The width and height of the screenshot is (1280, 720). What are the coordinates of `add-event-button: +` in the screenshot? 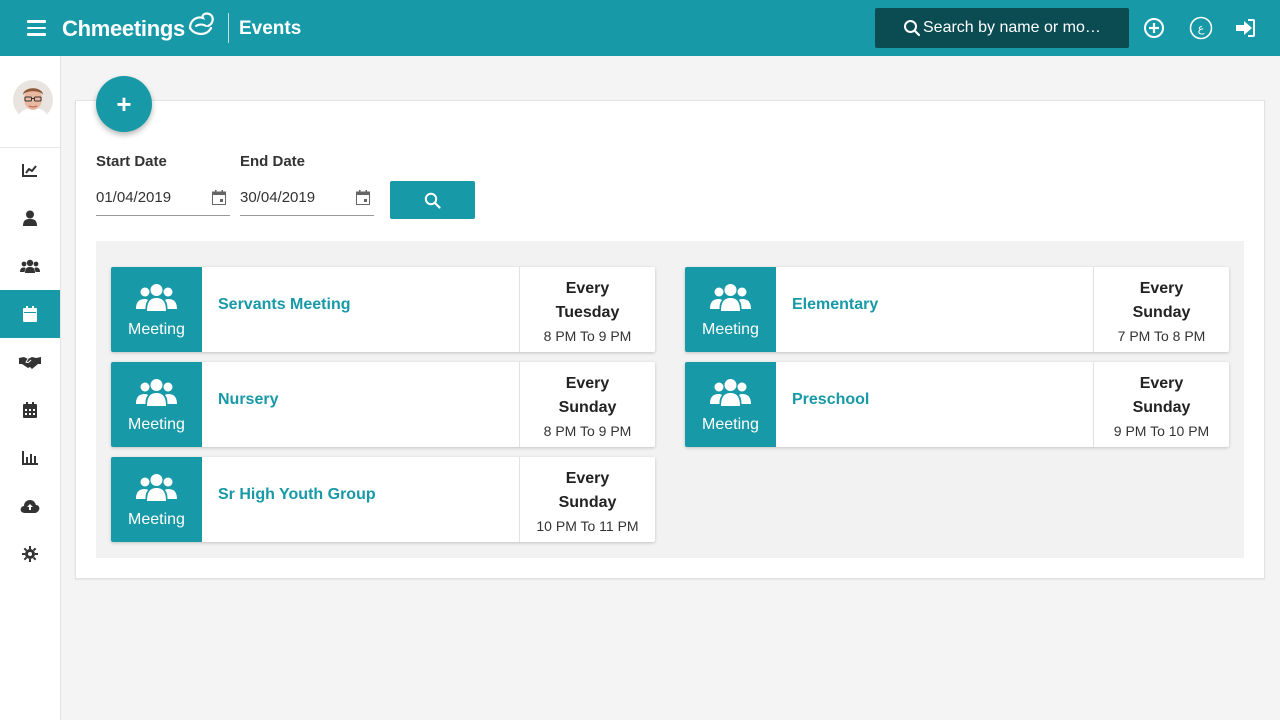 It's located at (124, 104).